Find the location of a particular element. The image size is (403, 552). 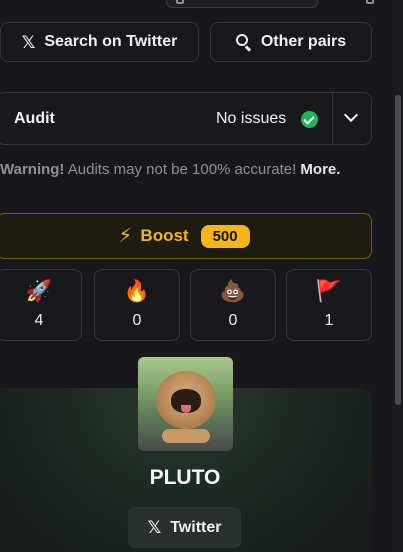

boost-button: ⚡ Boost 500 is located at coordinates (186, 236).